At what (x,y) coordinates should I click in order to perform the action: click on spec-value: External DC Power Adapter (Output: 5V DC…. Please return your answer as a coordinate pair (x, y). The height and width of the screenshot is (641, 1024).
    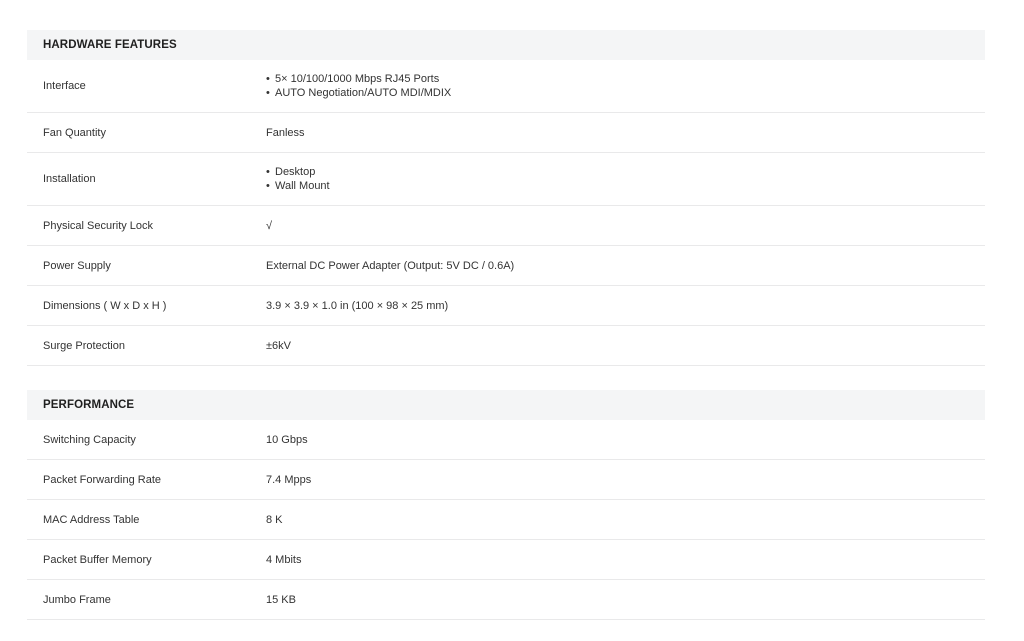
    Looking at the image, I should click on (390, 265).